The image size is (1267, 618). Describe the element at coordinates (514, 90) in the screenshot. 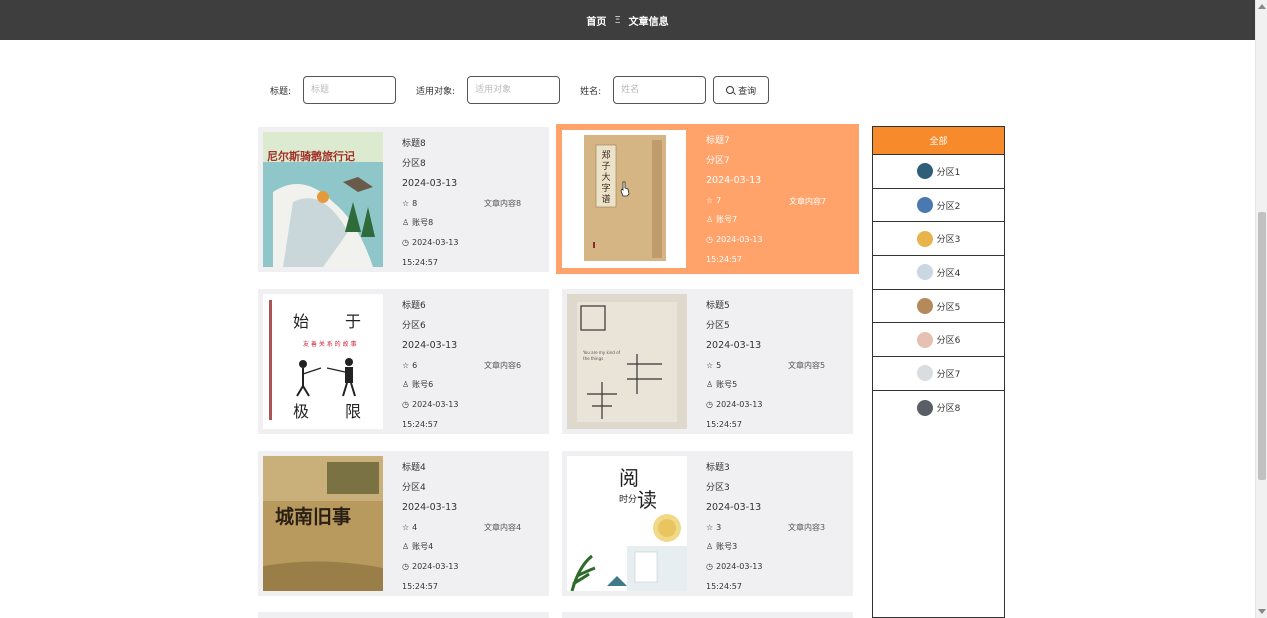

I see `target-input` at that location.